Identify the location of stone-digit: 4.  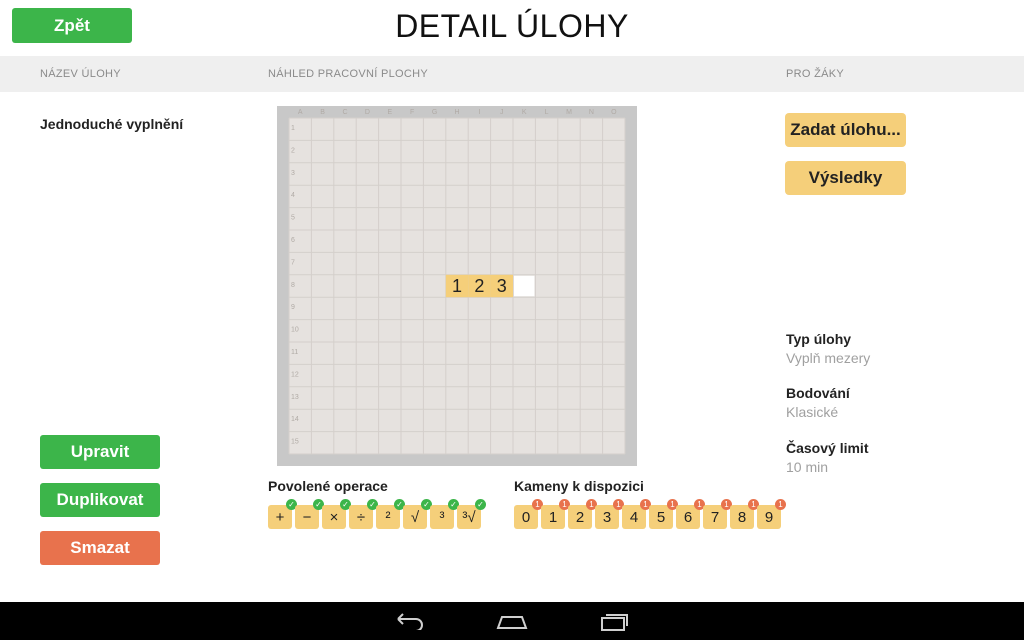
(634, 517).